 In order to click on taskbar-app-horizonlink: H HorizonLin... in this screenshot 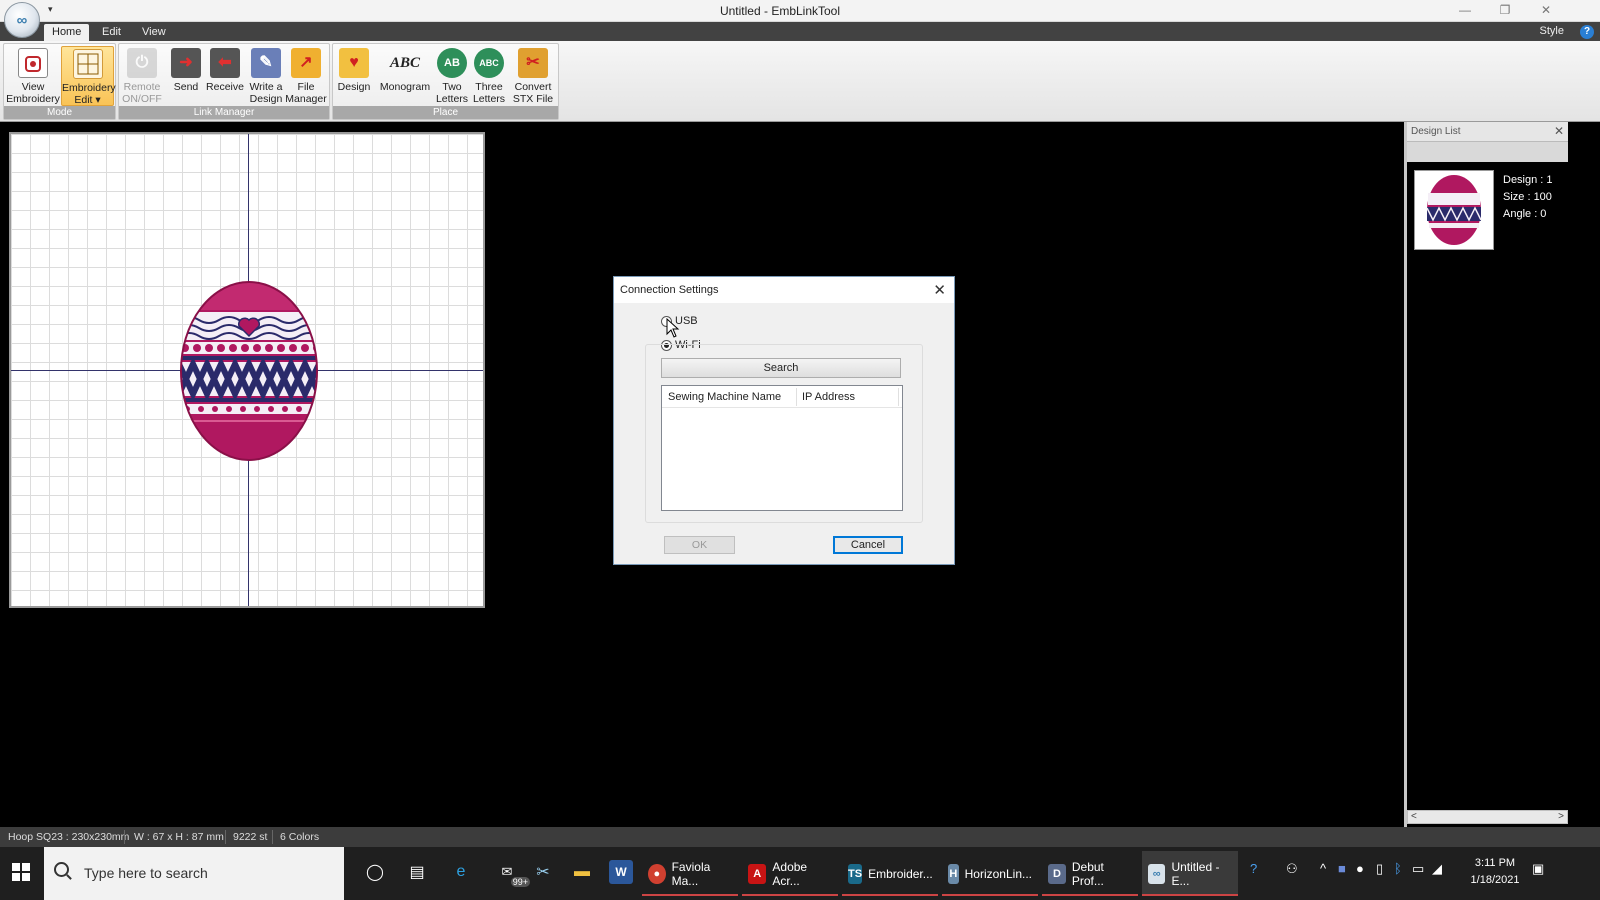, I will do `click(990, 873)`.